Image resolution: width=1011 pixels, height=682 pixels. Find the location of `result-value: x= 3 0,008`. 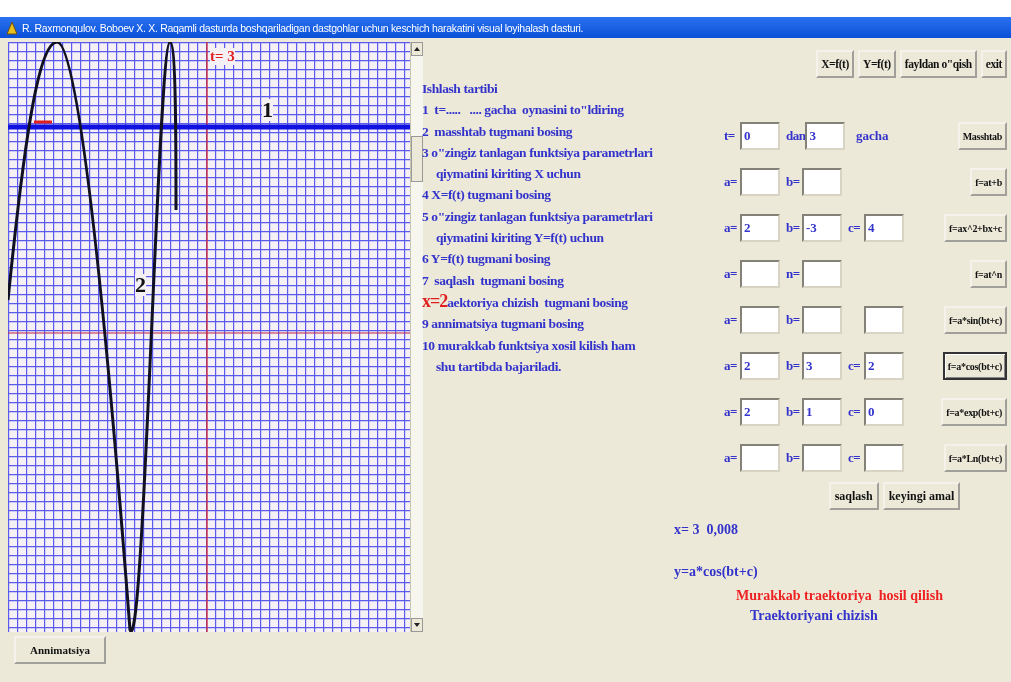

result-value: x= 3 0,008 is located at coordinates (706, 530).